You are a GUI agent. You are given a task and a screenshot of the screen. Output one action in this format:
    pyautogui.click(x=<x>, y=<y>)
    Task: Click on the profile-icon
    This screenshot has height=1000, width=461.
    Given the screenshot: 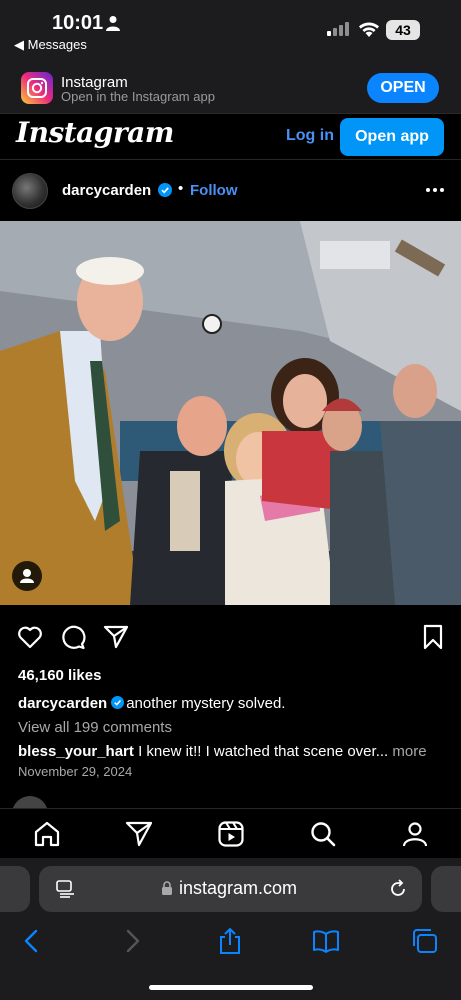 What is the action you would take?
    pyautogui.click(x=415, y=834)
    